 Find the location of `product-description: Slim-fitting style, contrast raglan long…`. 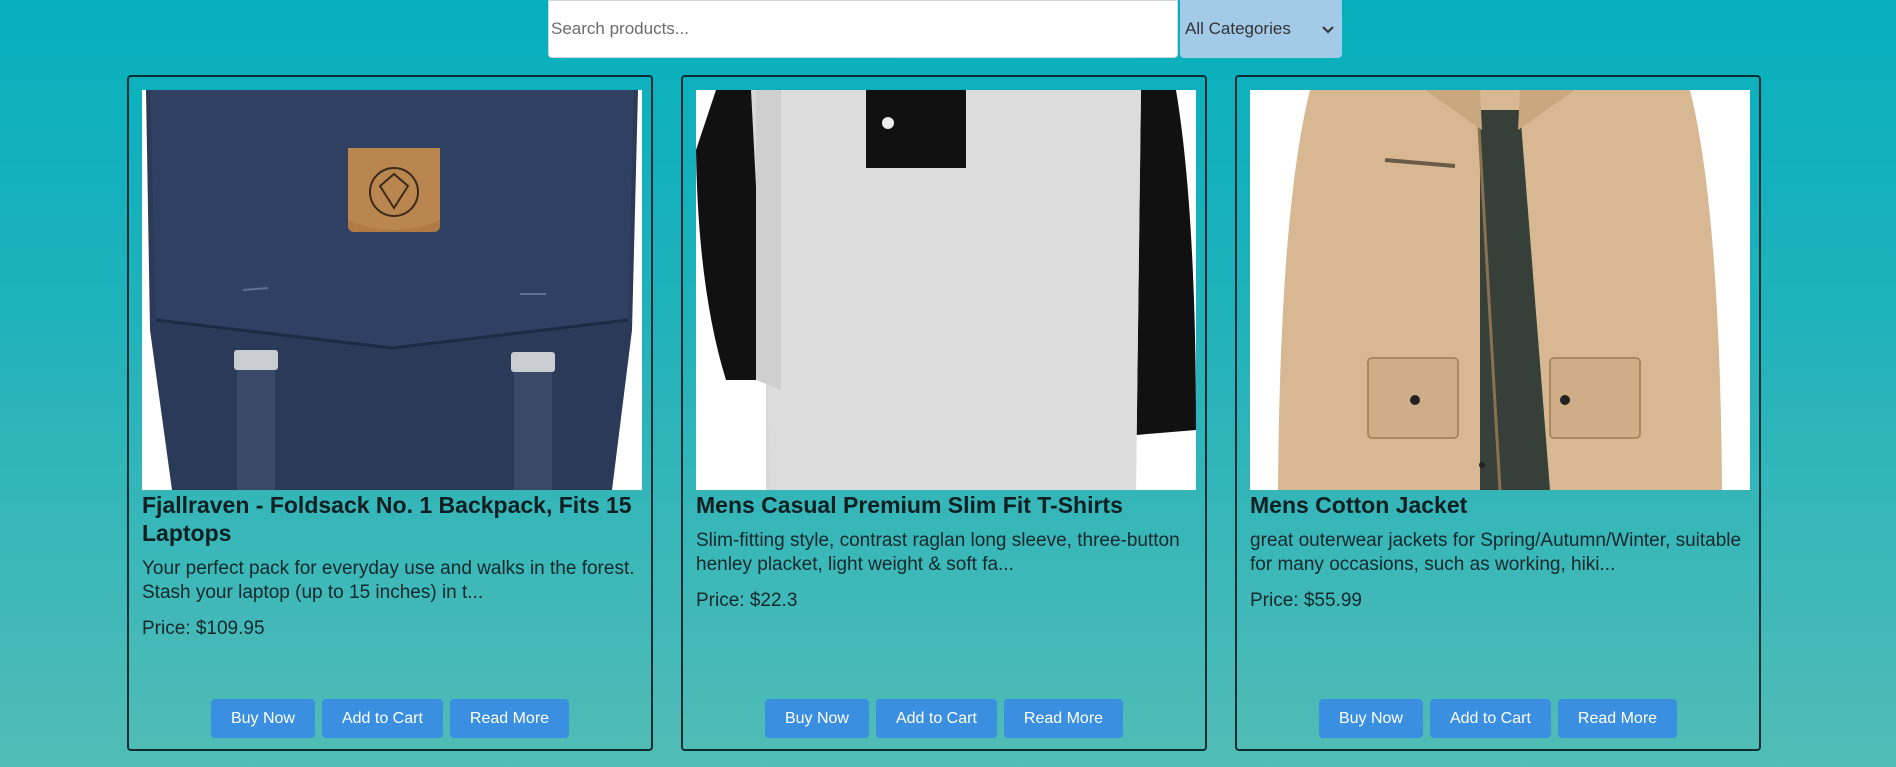

product-description: Slim-fitting style, contrast raglan long… is located at coordinates (938, 552).